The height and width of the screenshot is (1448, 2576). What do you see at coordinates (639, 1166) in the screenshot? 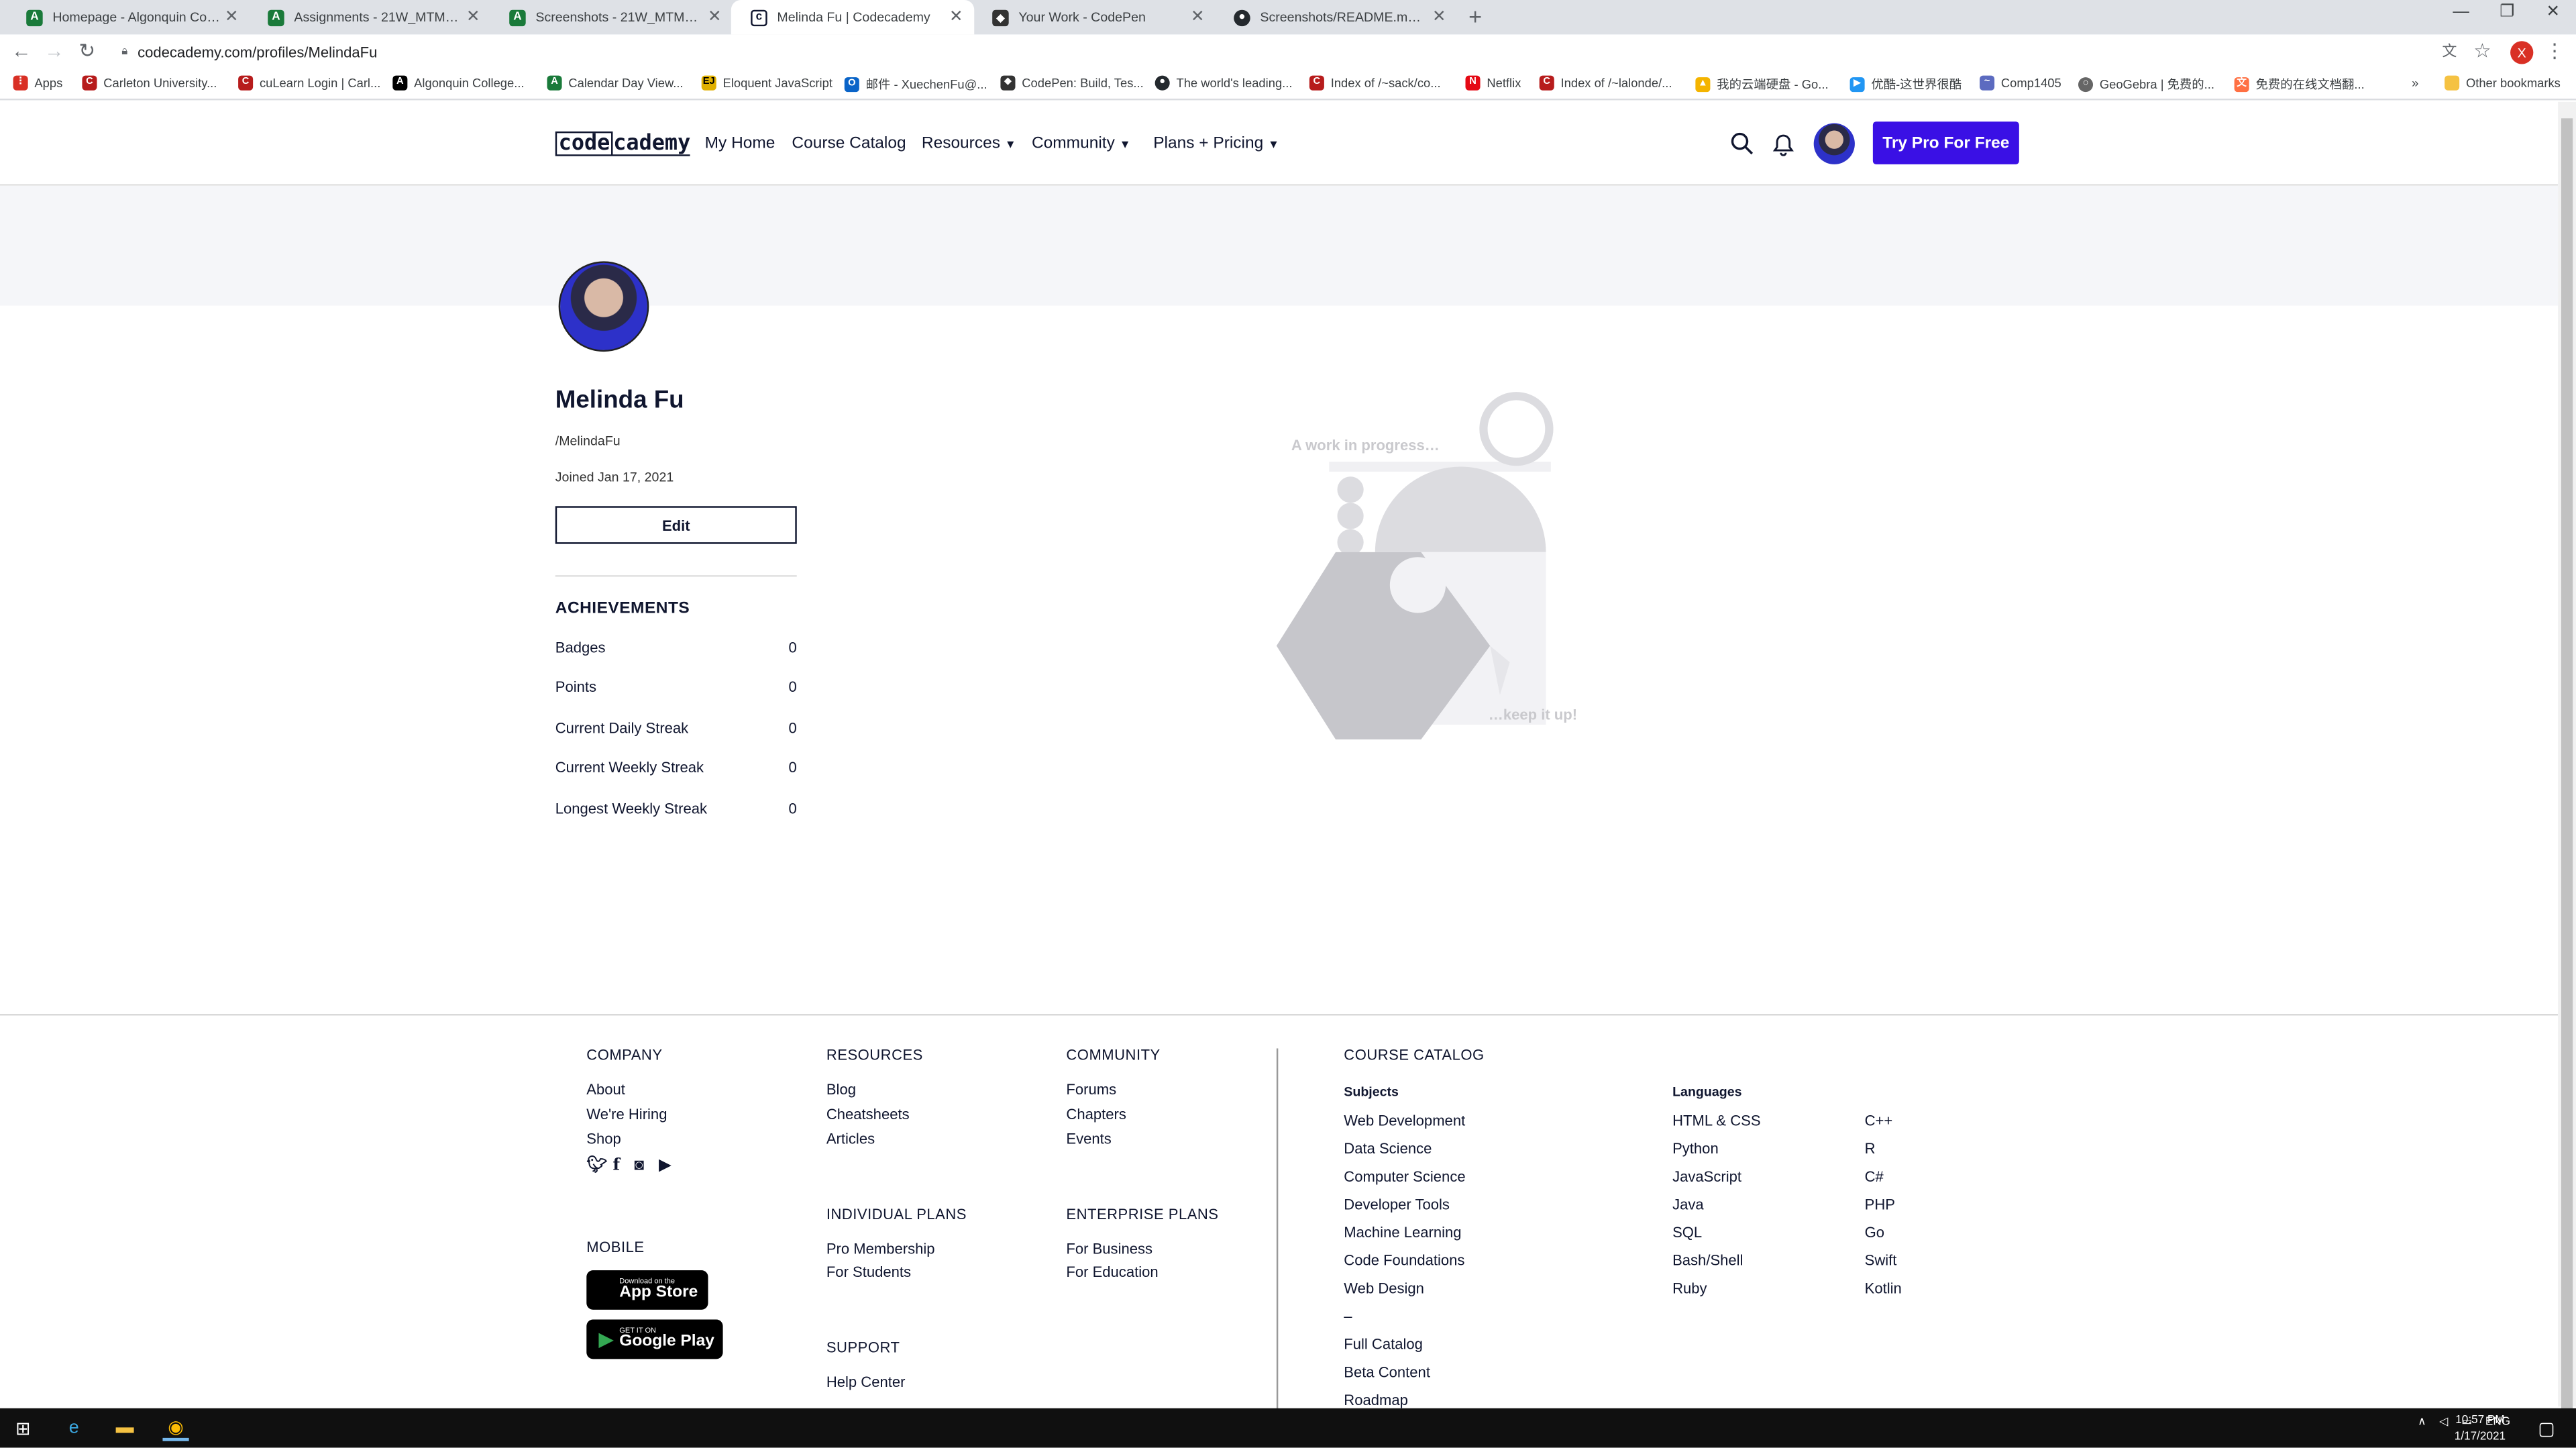
I see `instagram-icon: ◙` at bounding box center [639, 1166].